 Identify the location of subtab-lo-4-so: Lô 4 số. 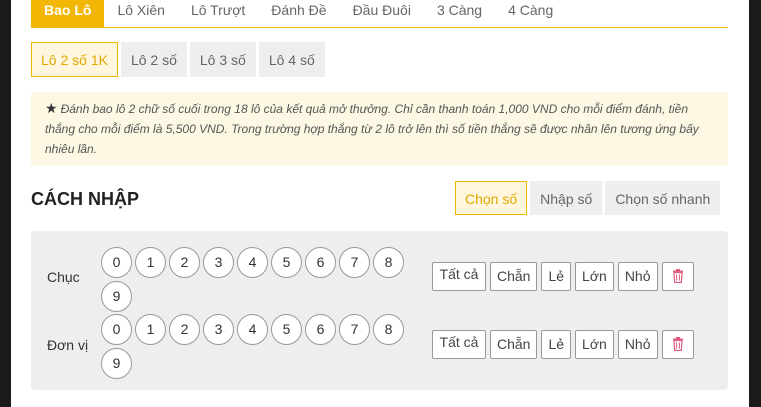
(291, 59).